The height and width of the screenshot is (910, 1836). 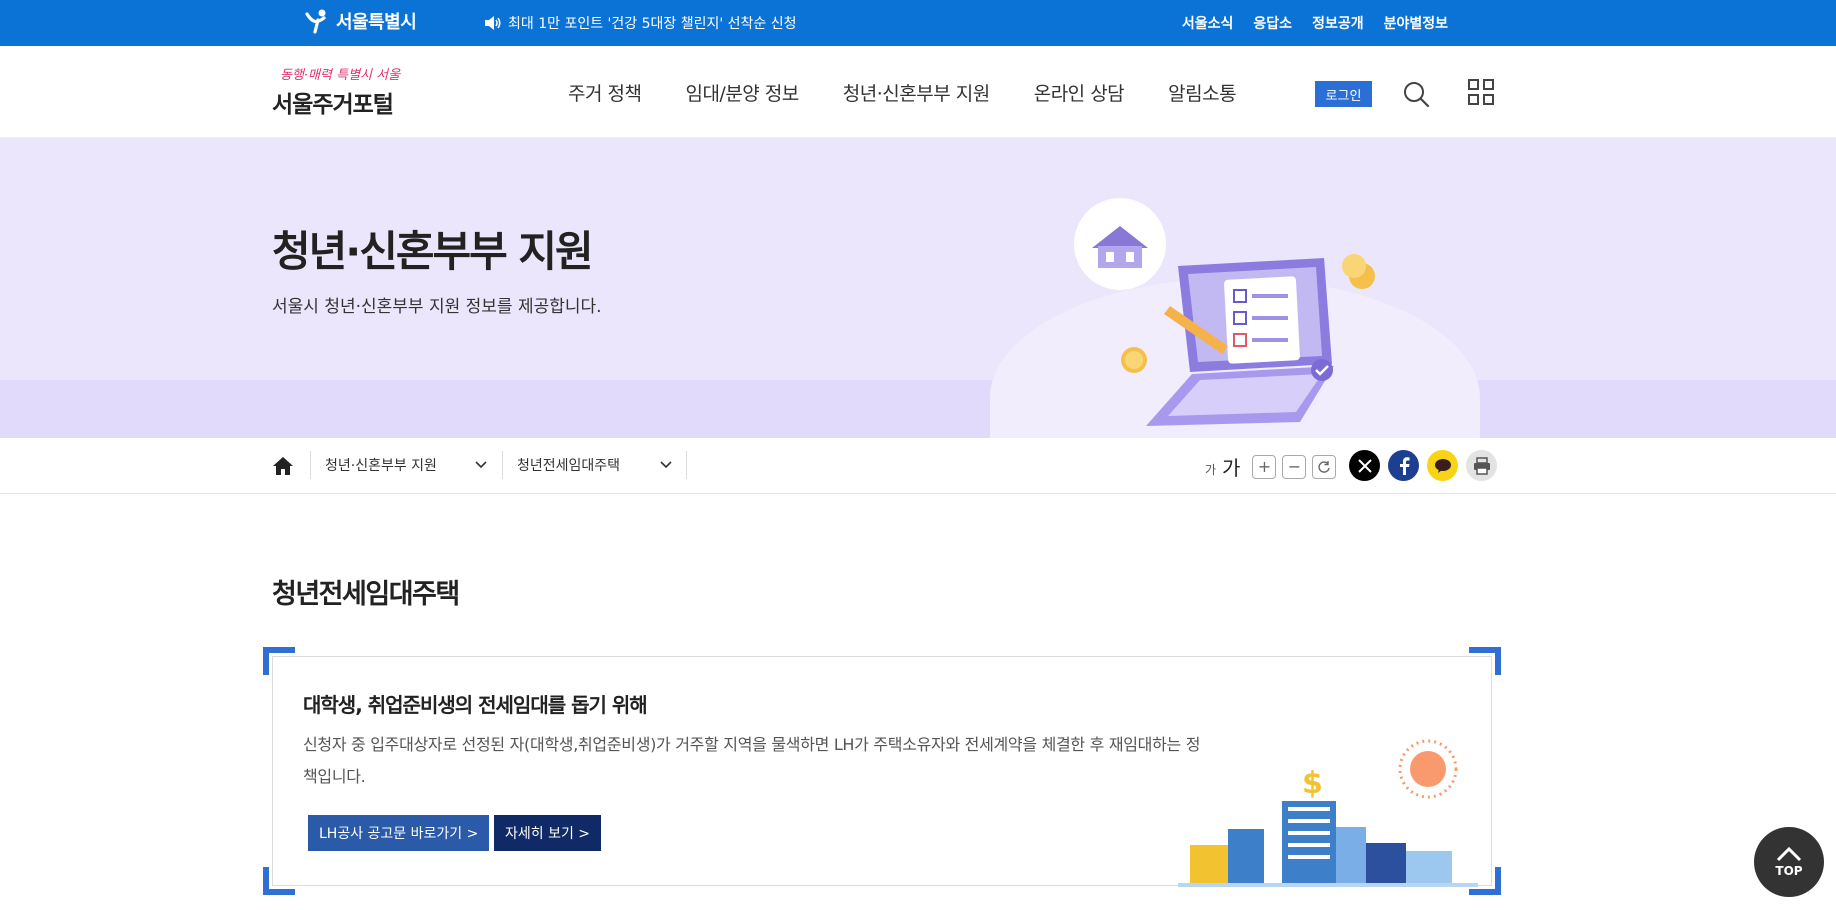 What do you see at coordinates (1312, 783) in the screenshot?
I see `city-dollar-sign: $` at bounding box center [1312, 783].